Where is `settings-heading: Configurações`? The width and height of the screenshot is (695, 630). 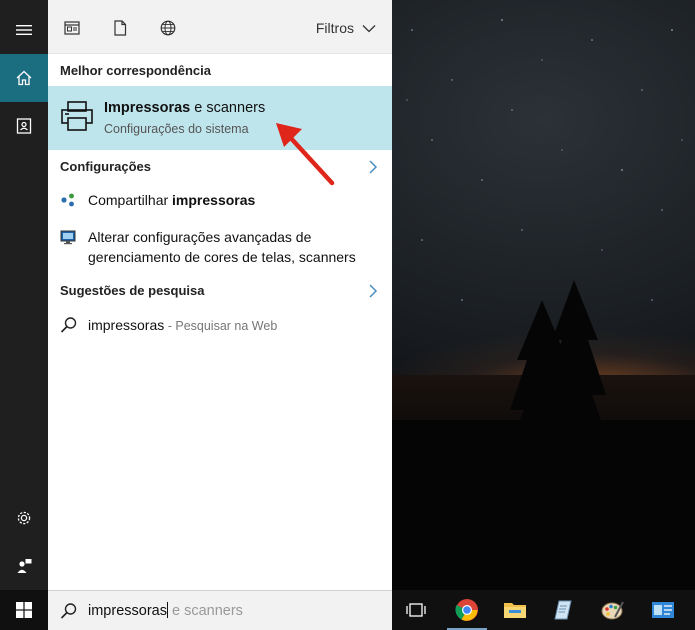 settings-heading: Configurações is located at coordinates (106, 166).